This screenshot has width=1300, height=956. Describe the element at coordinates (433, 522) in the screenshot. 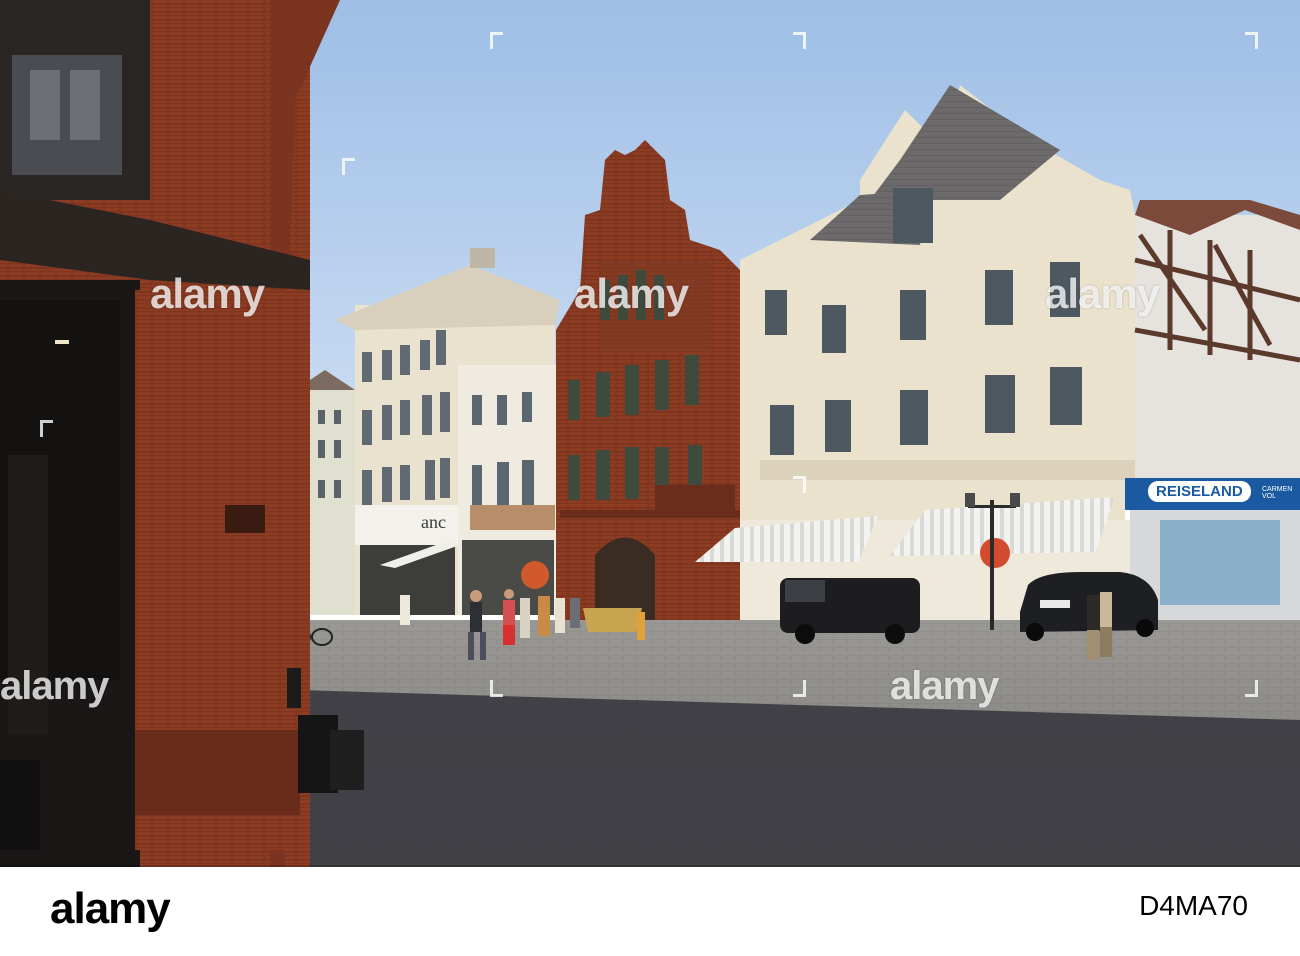

I see `store-sign-left: anc` at that location.